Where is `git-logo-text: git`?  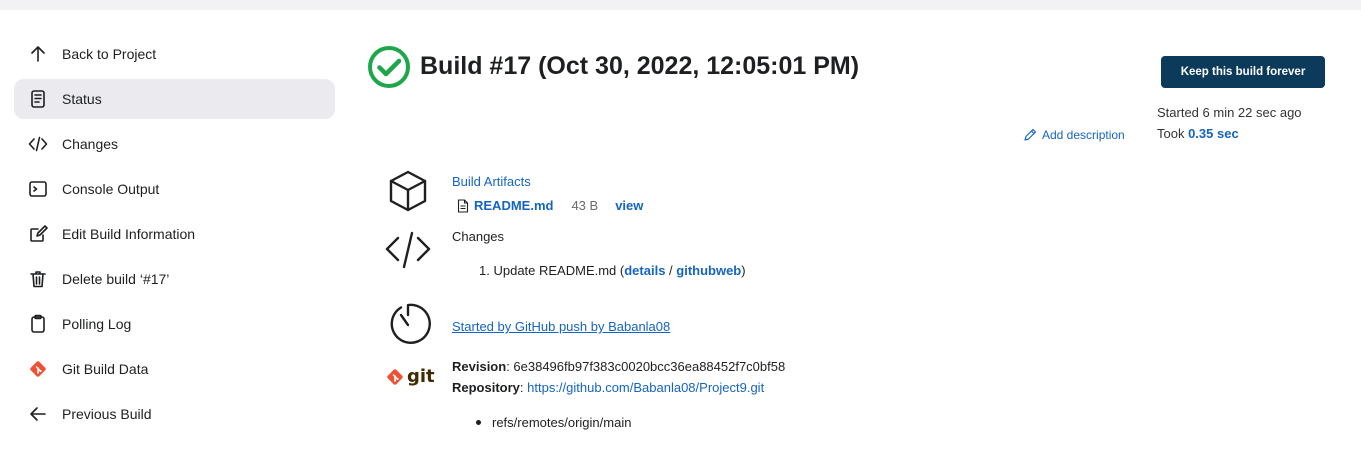
git-logo-text: git is located at coordinates (421, 376).